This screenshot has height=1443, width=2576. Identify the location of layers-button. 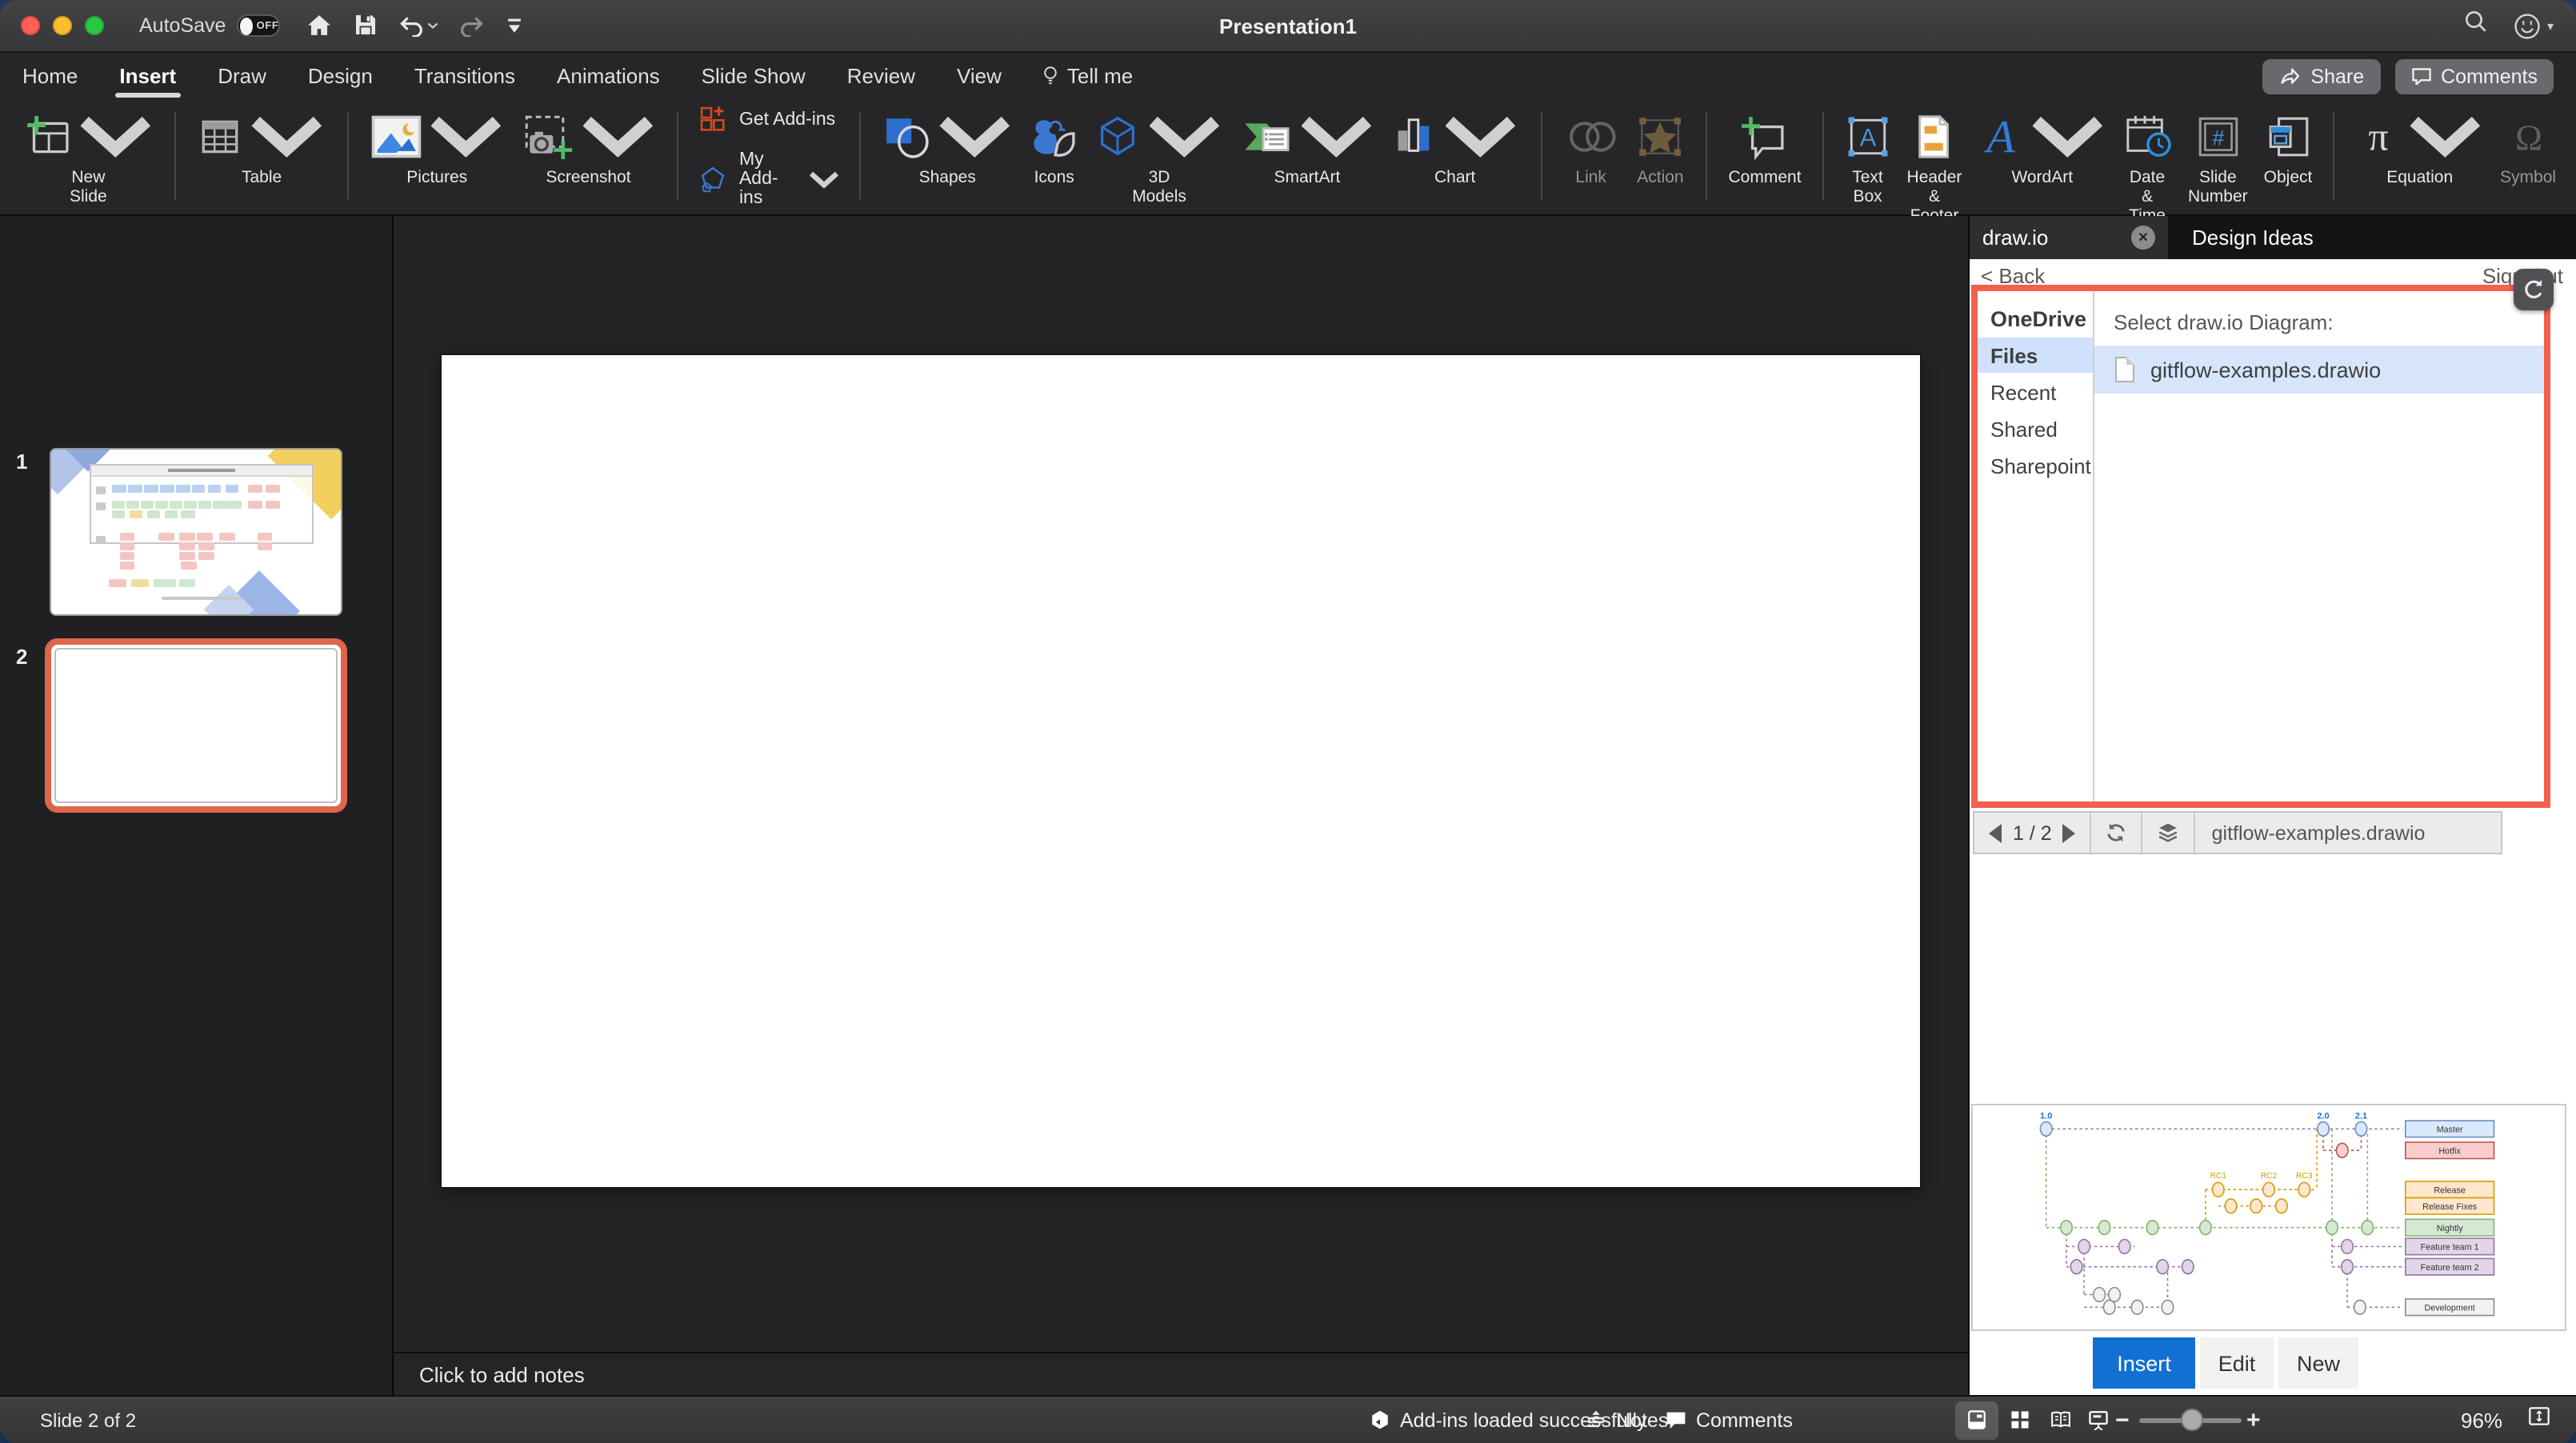
(2169, 833).